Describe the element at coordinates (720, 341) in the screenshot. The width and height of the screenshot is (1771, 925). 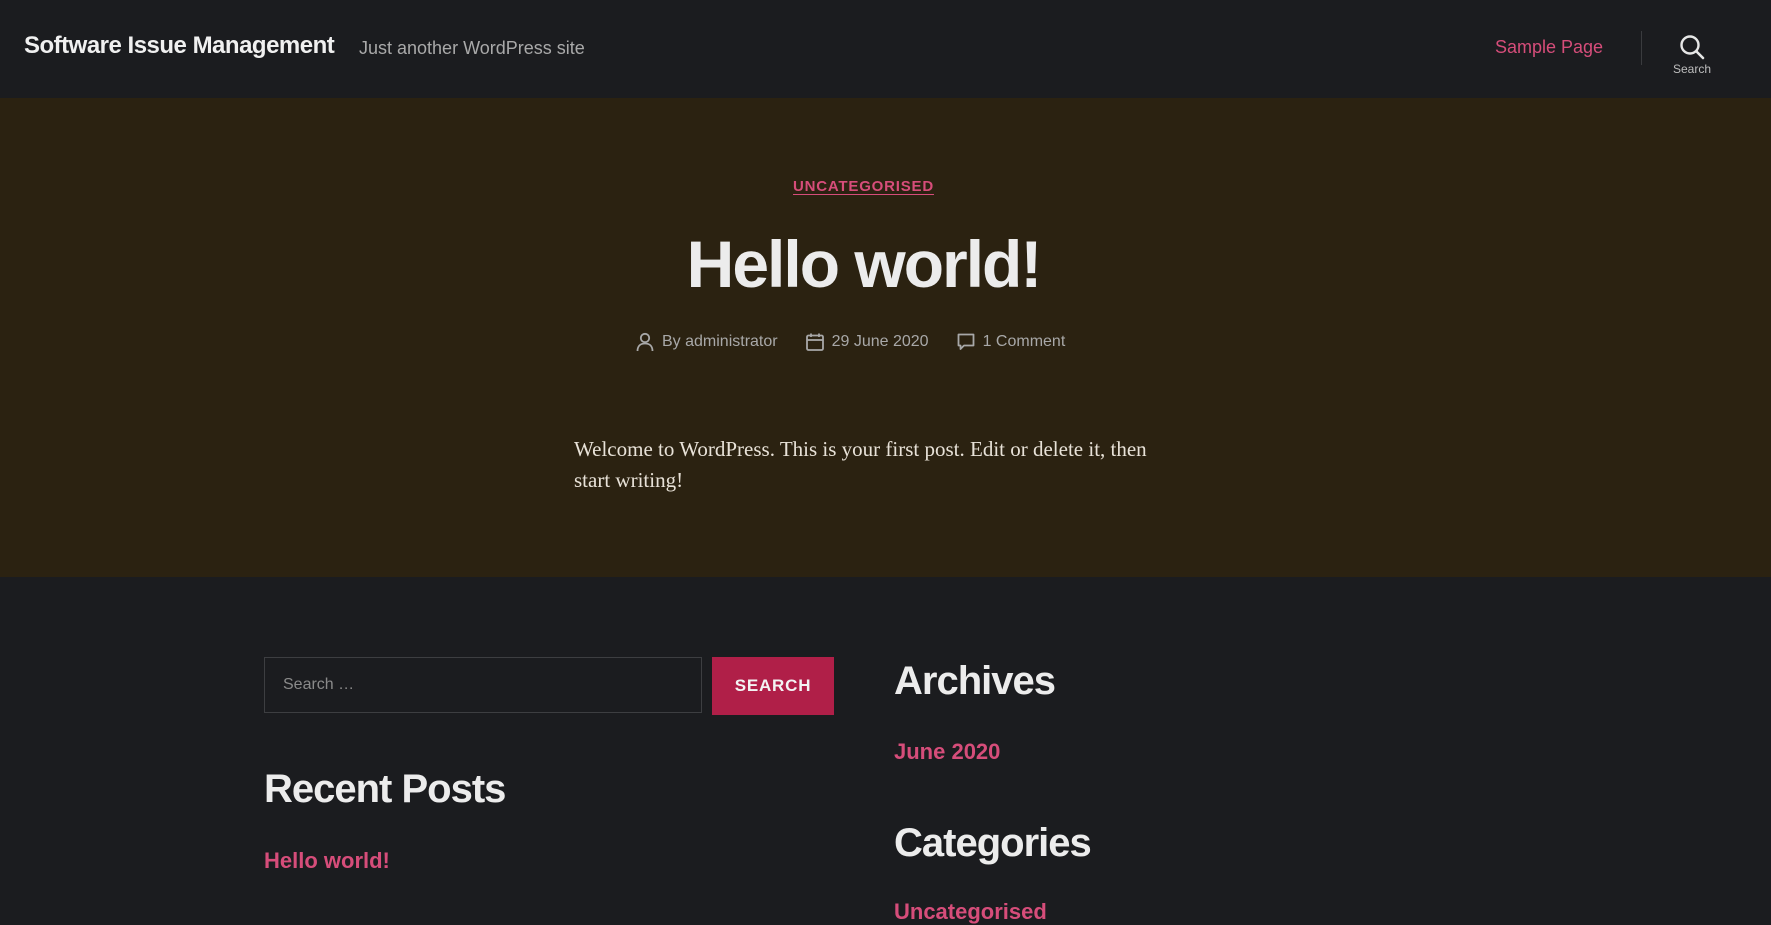
I see `post-author-text: By administrator` at that location.